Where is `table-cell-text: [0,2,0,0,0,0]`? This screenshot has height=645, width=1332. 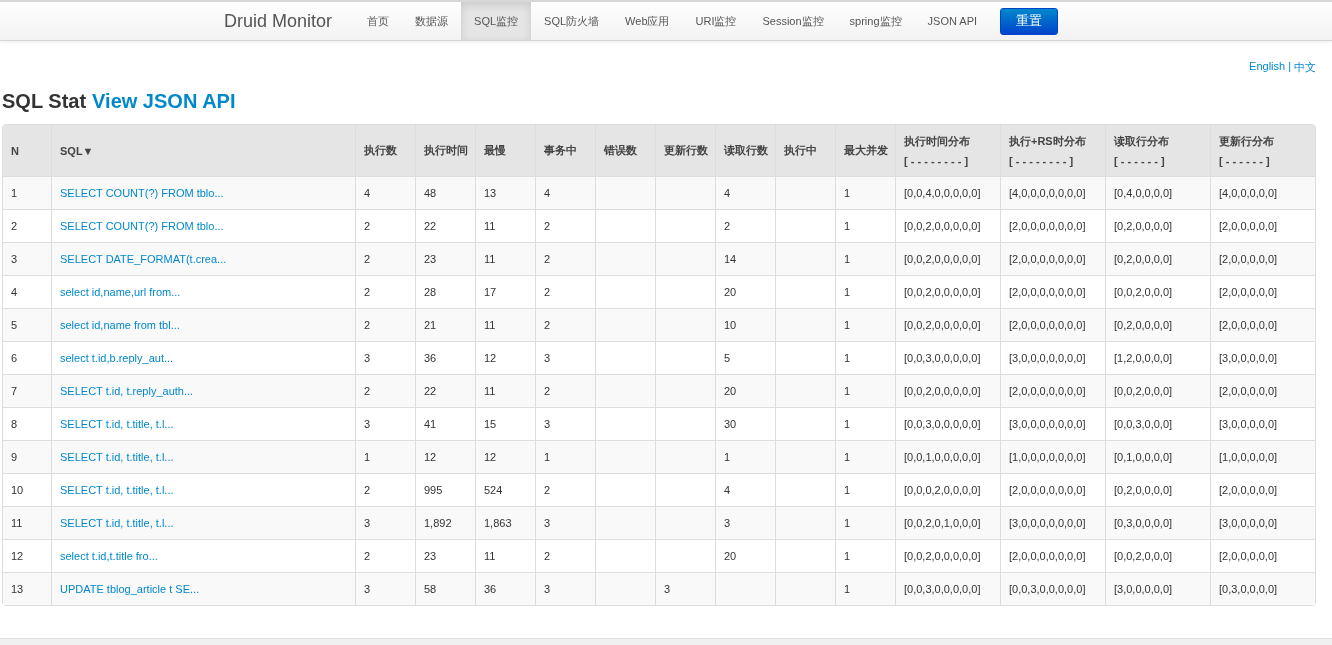 table-cell-text: [0,2,0,0,0,0] is located at coordinates (1143, 325).